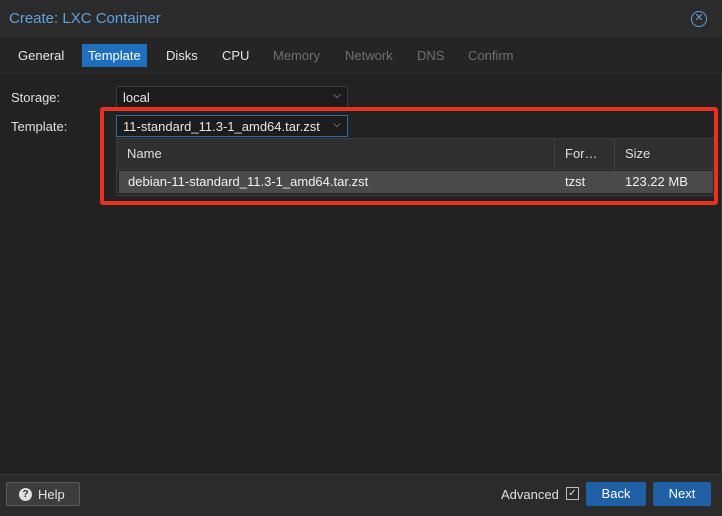 The height and width of the screenshot is (516, 722). What do you see at coordinates (337, 96) in the screenshot?
I see `chevron-down-icon: ⌵` at bounding box center [337, 96].